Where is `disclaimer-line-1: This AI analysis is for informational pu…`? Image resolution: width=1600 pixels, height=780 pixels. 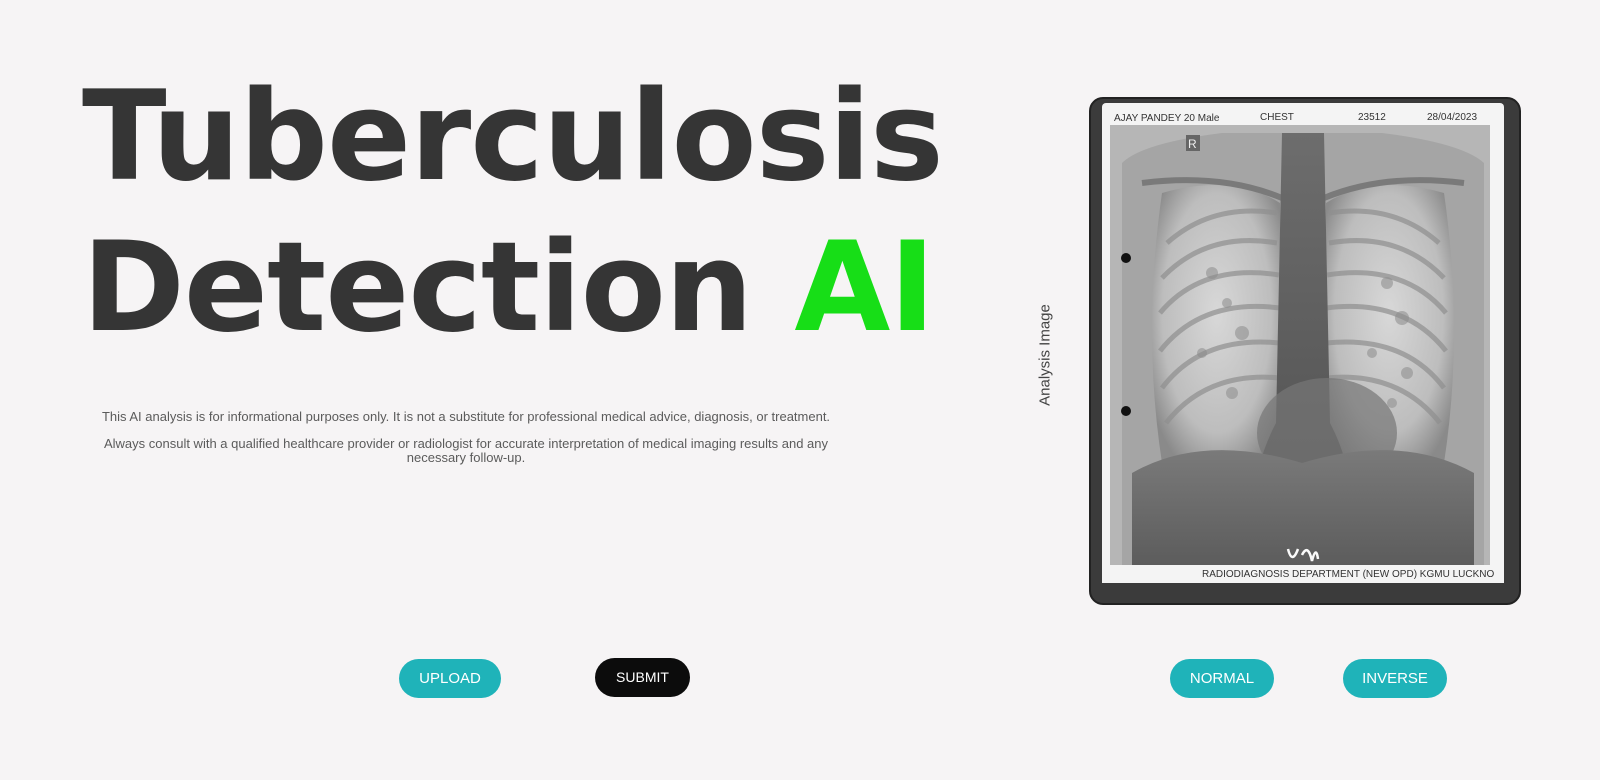
disclaimer-line-1: This AI analysis is for informational pu… is located at coordinates (466, 416).